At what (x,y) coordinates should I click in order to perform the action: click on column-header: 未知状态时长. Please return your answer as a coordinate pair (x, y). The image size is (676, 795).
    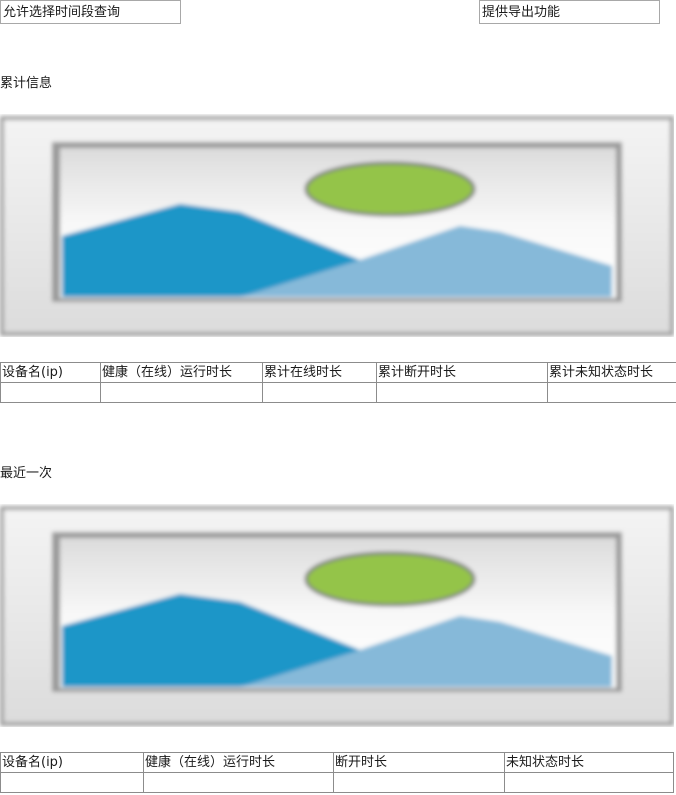
    Looking at the image, I should click on (589, 762).